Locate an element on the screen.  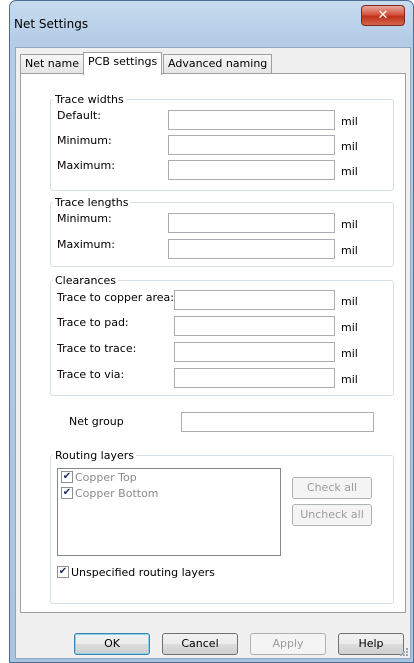
trace-to-trace-input is located at coordinates (254, 352).